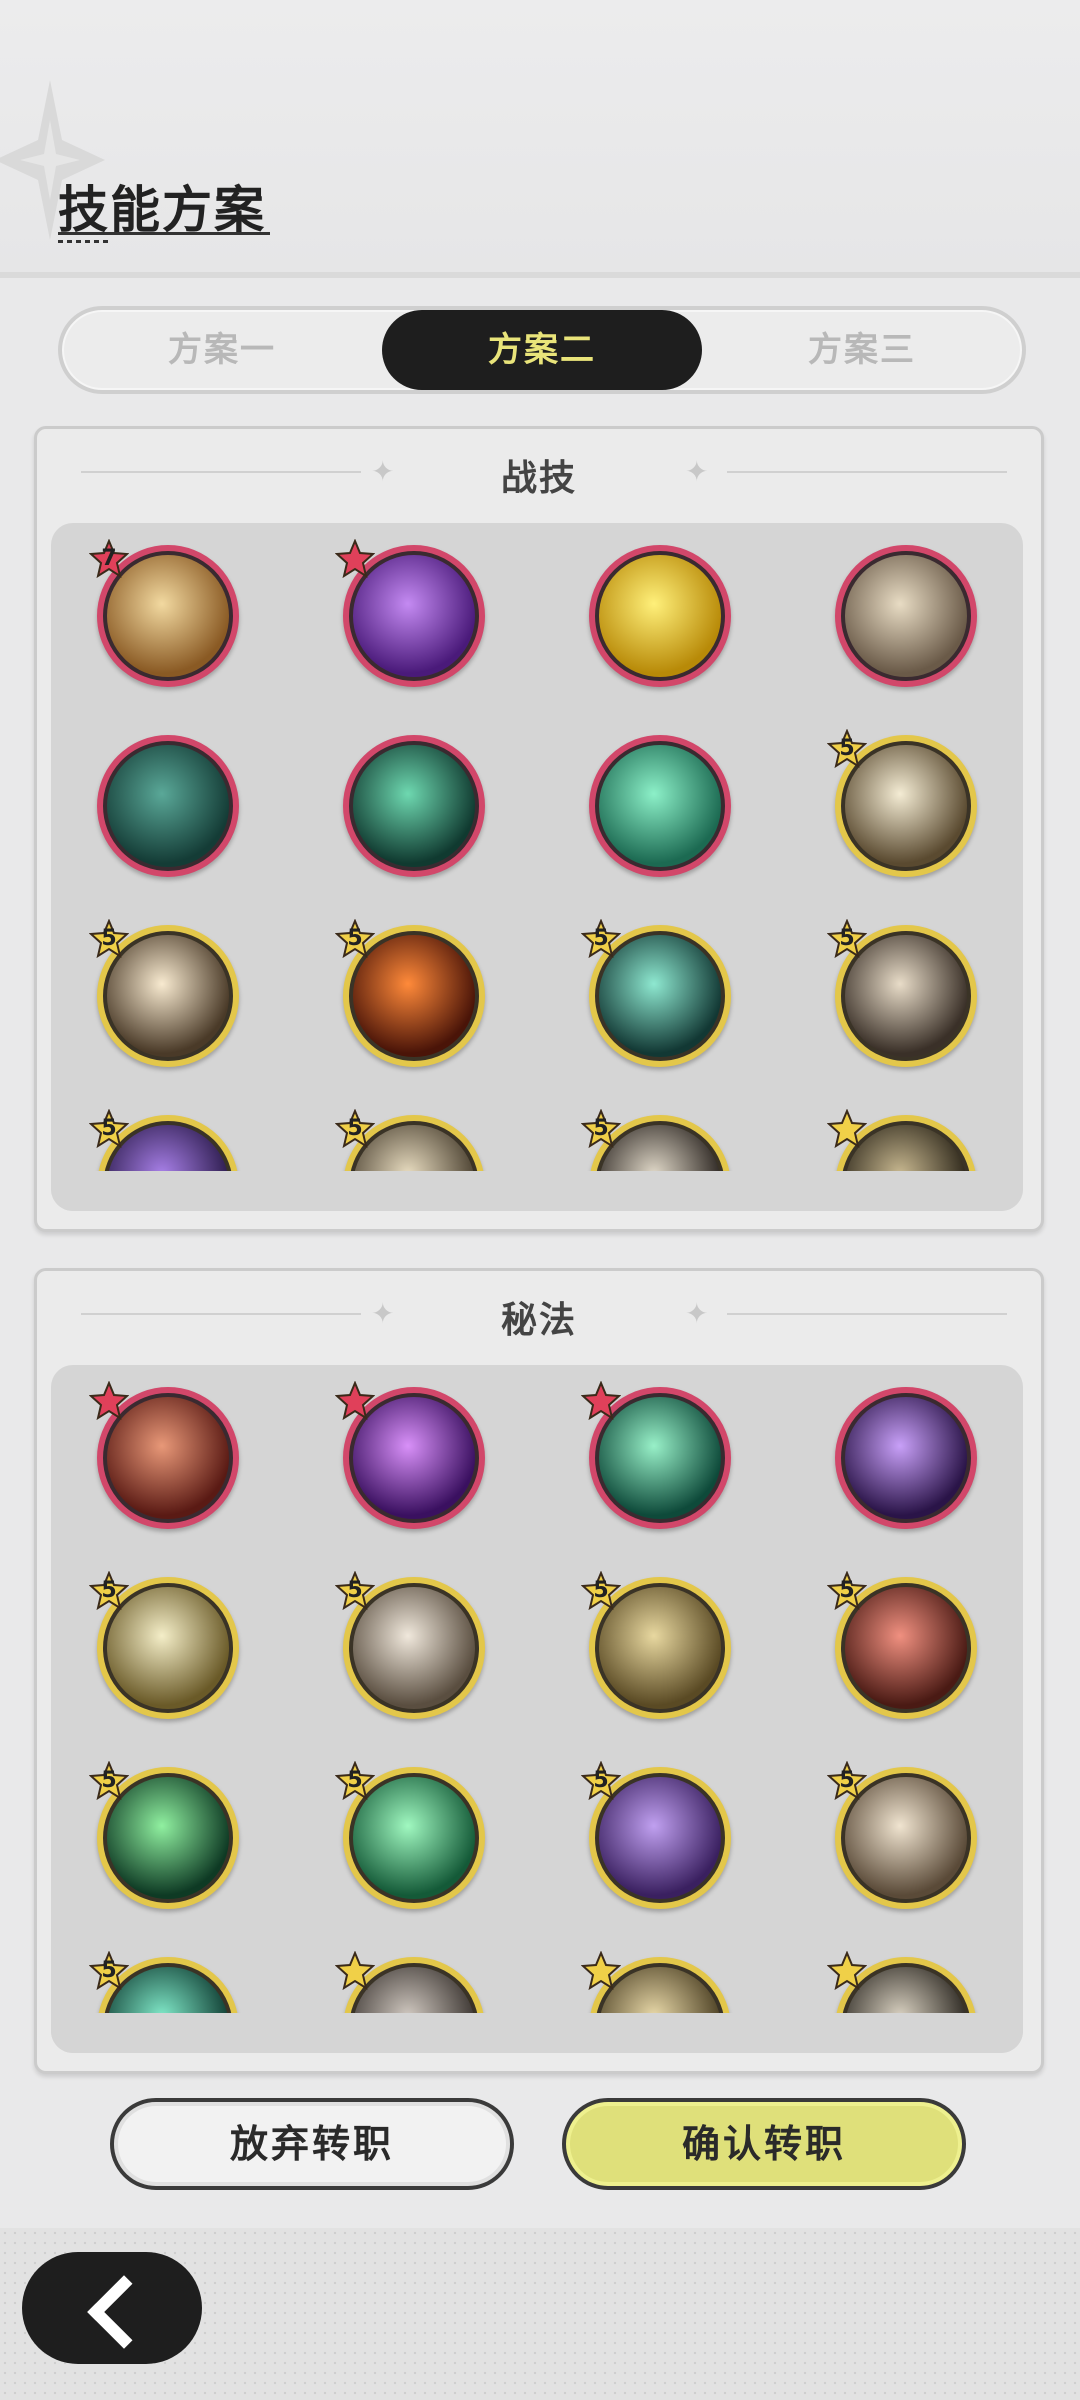 The image size is (1080, 2400). What do you see at coordinates (164, 1645) in the screenshot?
I see `all-seeing-eye-icon: 5` at bounding box center [164, 1645].